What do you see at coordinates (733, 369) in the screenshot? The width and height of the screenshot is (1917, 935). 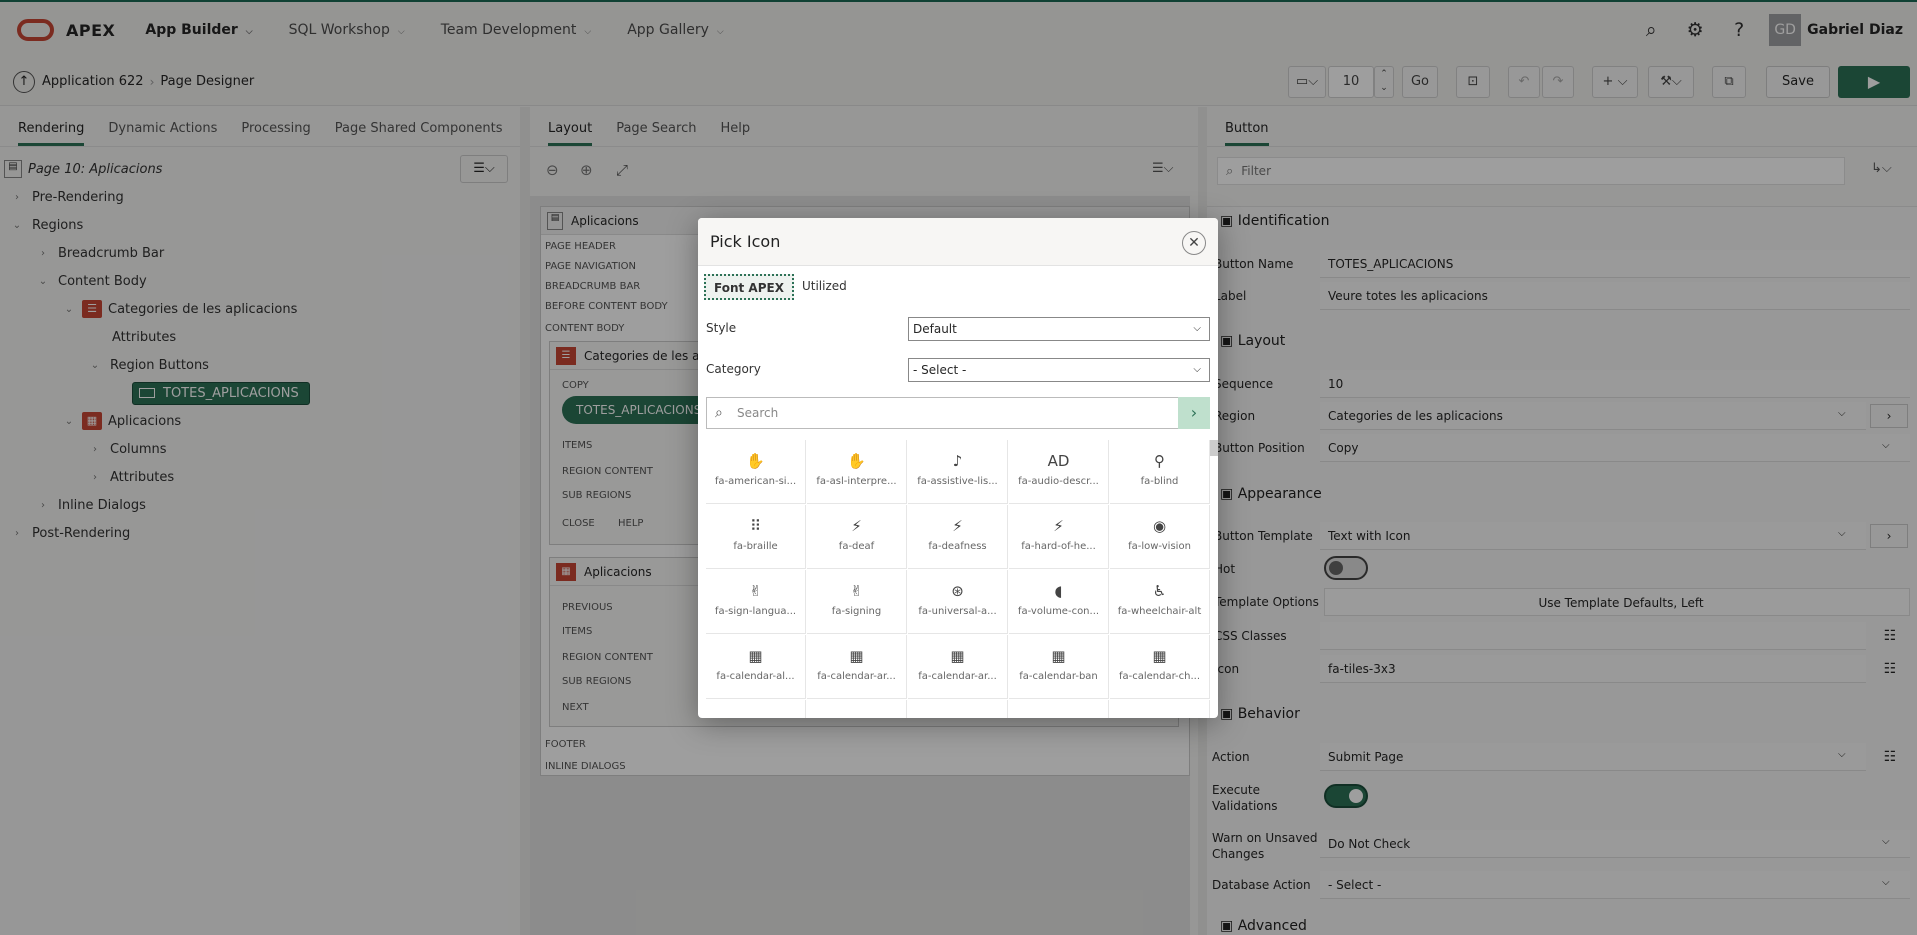 I see `category-label: Category` at bounding box center [733, 369].